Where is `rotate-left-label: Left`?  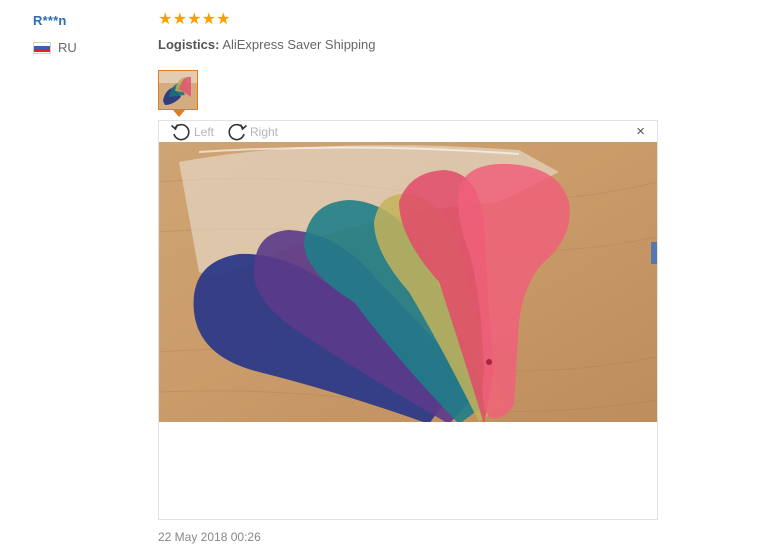
rotate-left-label: Left is located at coordinates (204, 131).